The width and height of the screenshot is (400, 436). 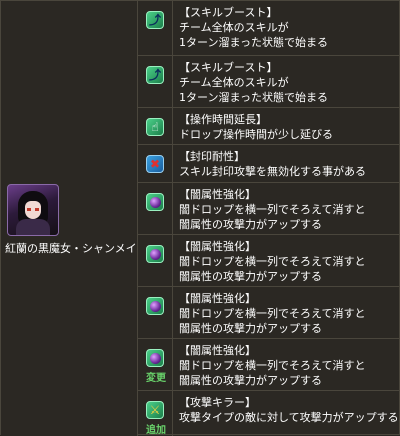 What do you see at coordinates (71, 248) in the screenshot?
I see `character-name: 紅蘭の黒魔女・シャンメイ` at bounding box center [71, 248].